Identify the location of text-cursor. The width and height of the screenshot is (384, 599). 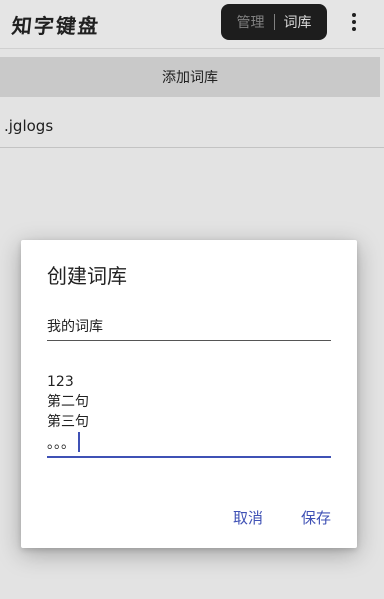
(79, 442).